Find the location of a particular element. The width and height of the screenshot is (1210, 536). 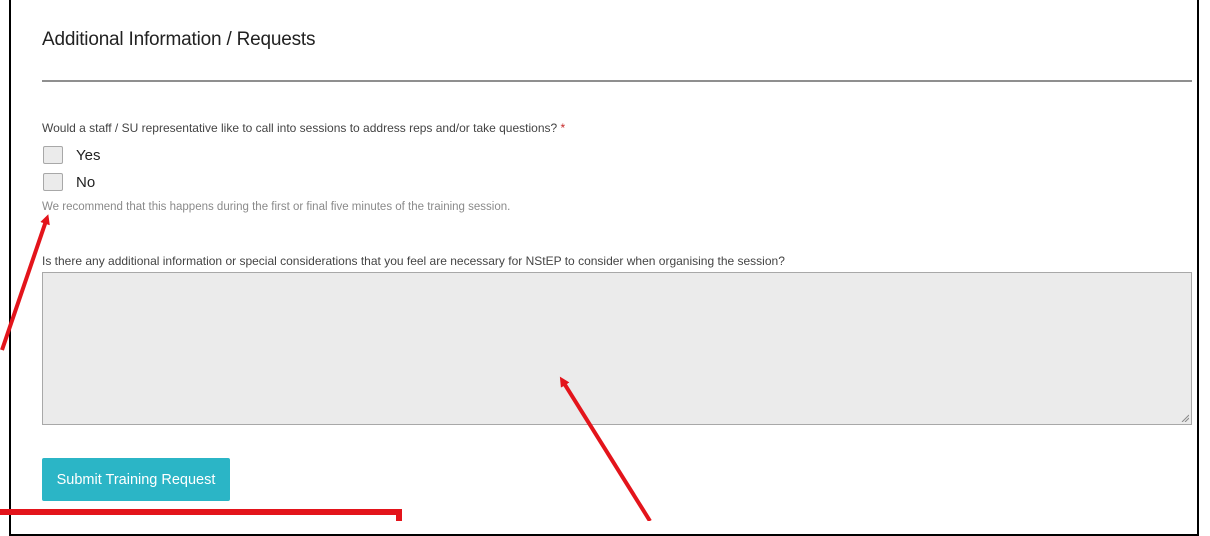

annotation-box is located at coordinates (201, 515).